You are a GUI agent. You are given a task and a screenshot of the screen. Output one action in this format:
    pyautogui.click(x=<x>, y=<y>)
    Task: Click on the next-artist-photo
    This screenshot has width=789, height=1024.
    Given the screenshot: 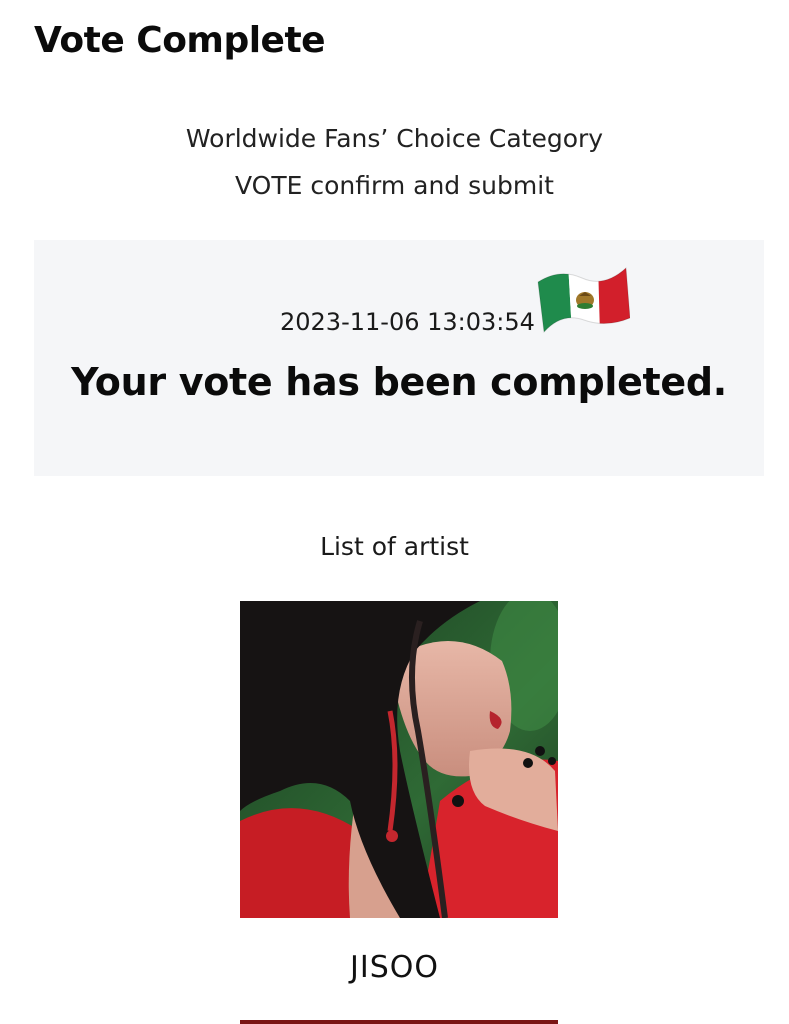 What is the action you would take?
    pyautogui.click(x=399, y=1022)
    